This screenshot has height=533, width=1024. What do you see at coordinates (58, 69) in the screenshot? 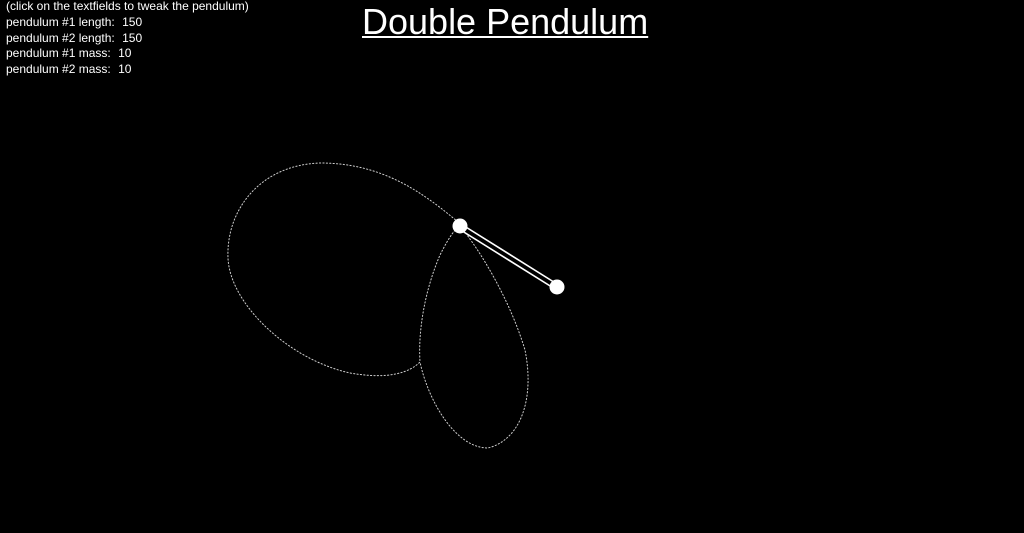
I see `pendulum-2-mass-label: pendulum #2 mass:` at bounding box center [58, 69].